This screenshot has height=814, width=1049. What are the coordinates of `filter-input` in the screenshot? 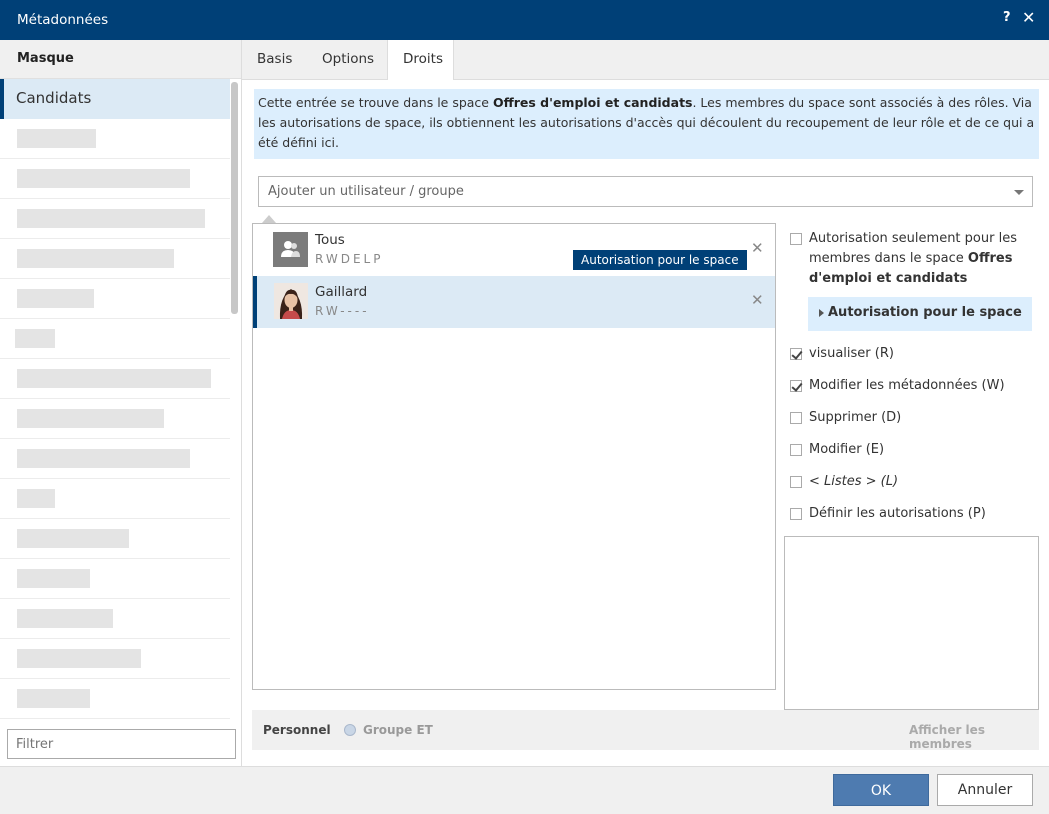 It's located at (121, 744).